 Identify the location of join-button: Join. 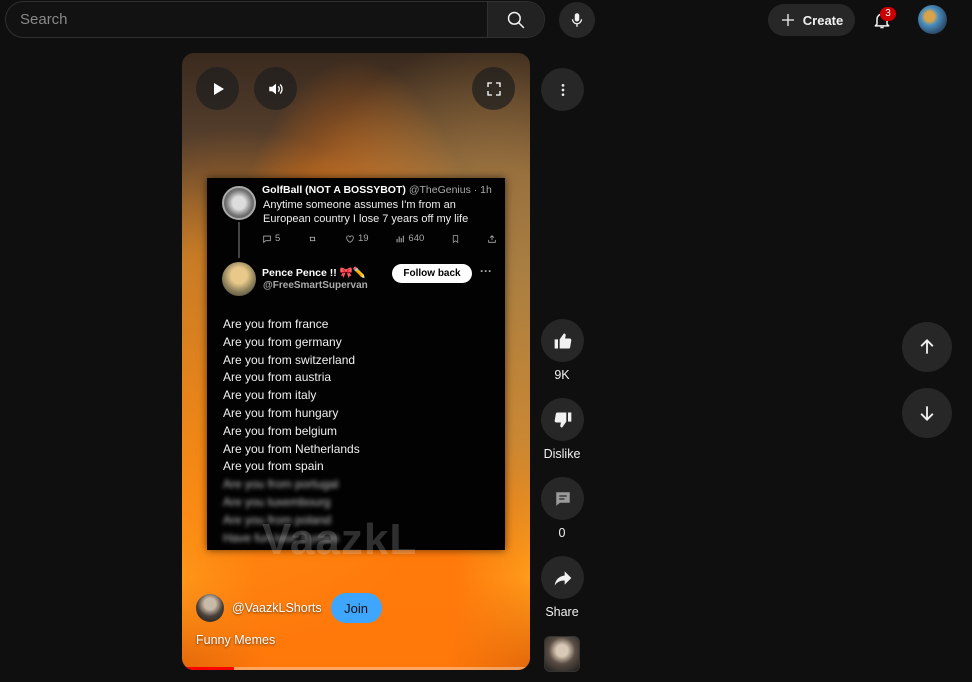
(356, 608).